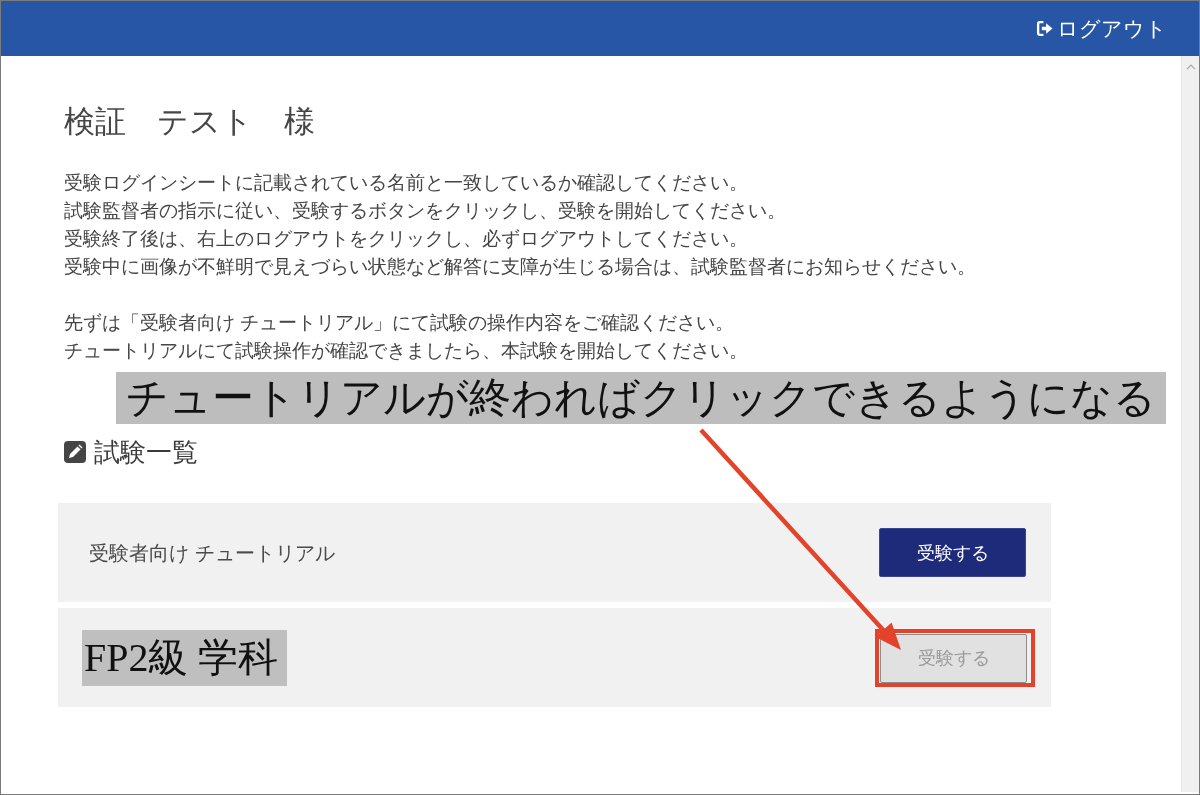 The height and width of the screenshot is (795, 1200). I want to click on instruction-line: 受験ログインシートに記載されている名前と一致しているか確認してください。, so click(406, 183).